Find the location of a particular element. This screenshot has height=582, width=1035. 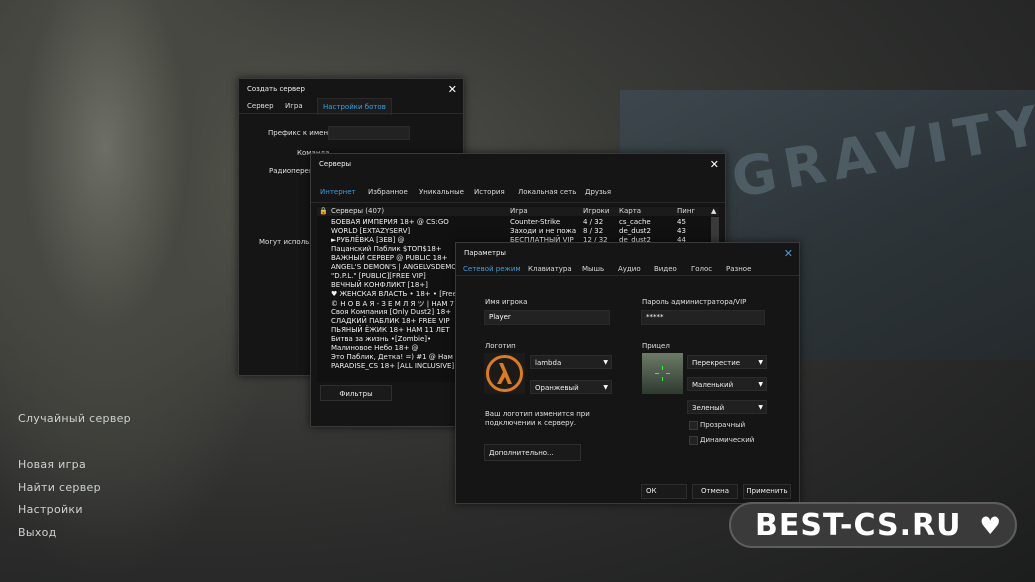

ok-button: ОК is located at coordinates (664, 491).